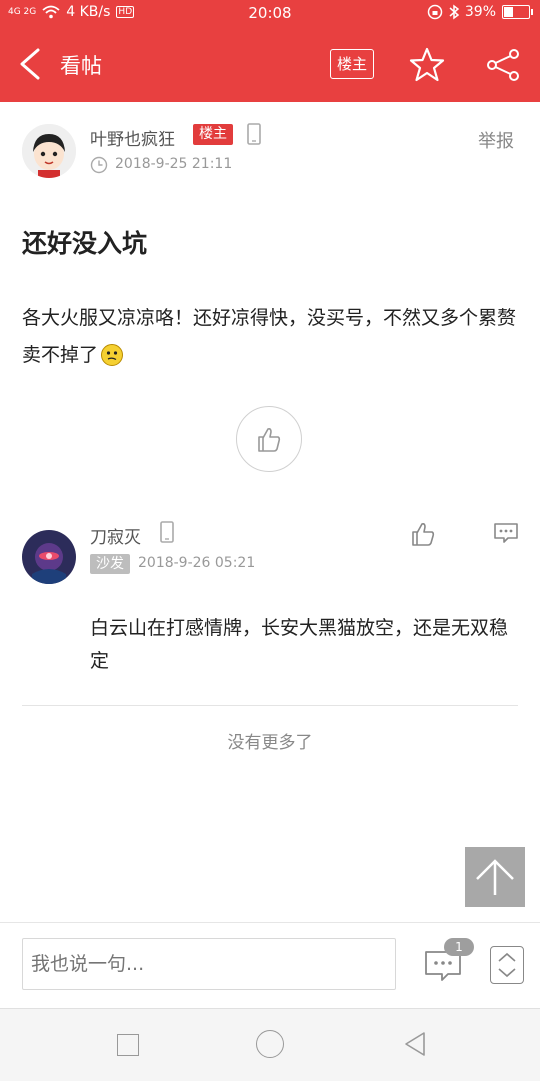  I want to click on page-scroll-toggle, so click(507, 965).